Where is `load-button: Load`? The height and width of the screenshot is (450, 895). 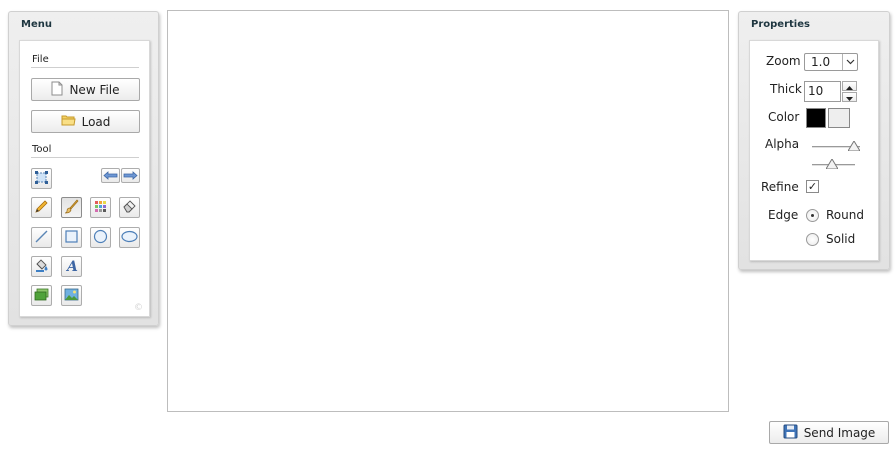 load-button: Load is located at coordinates (85, 121).